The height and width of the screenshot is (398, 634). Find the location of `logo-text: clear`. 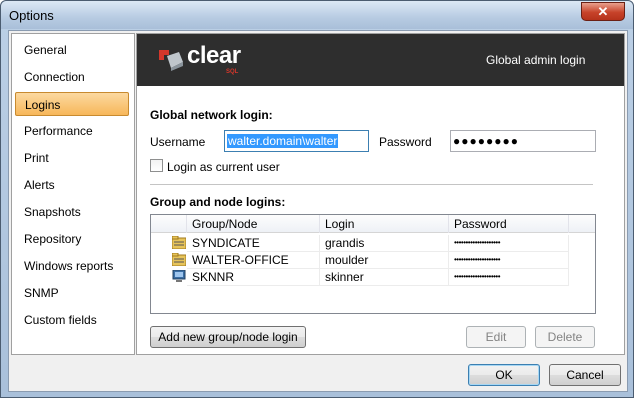

logo-text: clear is located at coordinates (214, 55).